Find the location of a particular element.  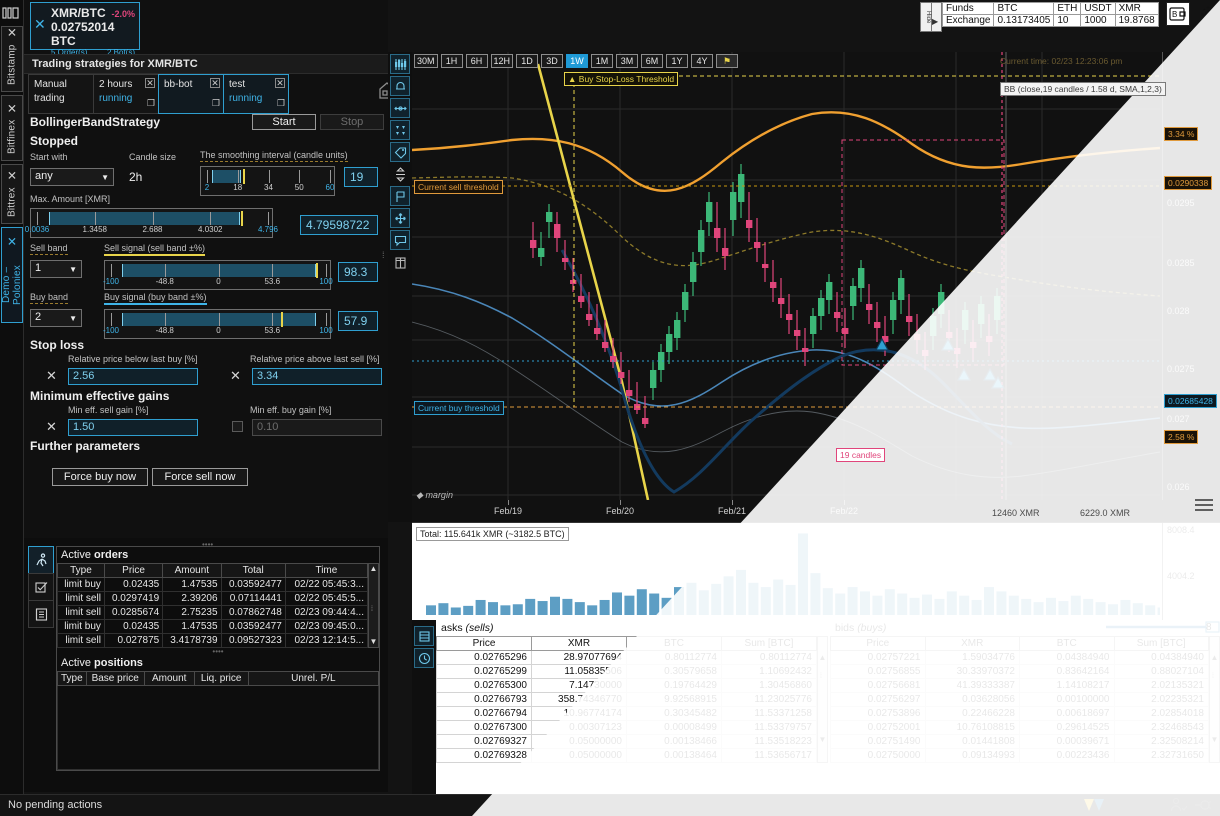

bids-scroll-down-icon: ▼ is located at coordinates (1214, 739).